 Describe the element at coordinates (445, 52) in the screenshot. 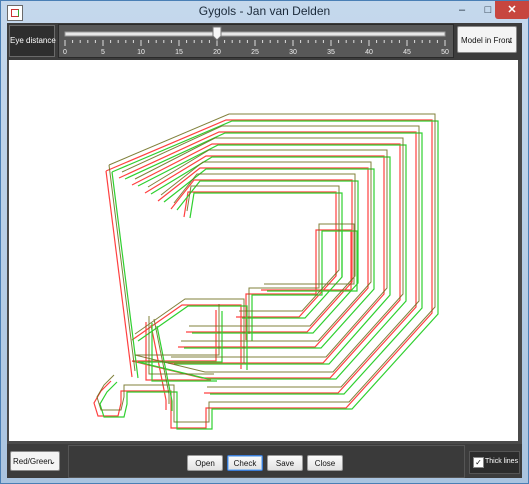

I see `slider-tick-label: 50` at that location.